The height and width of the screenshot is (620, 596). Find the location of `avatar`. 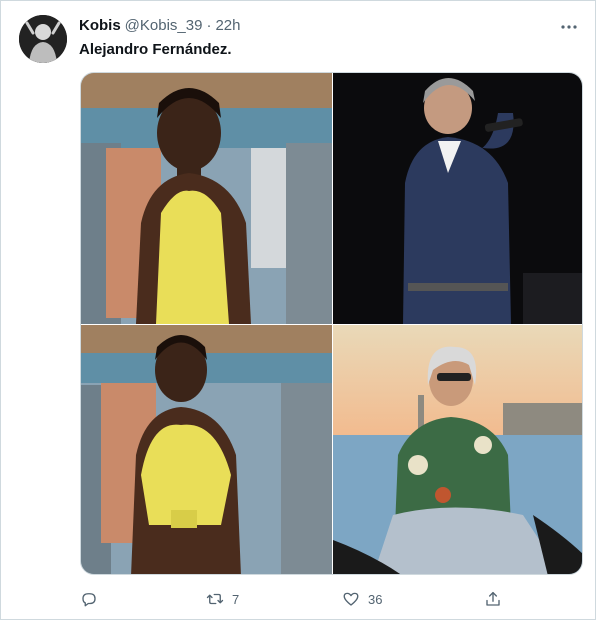

avatar is located at coordinates (43, 39).